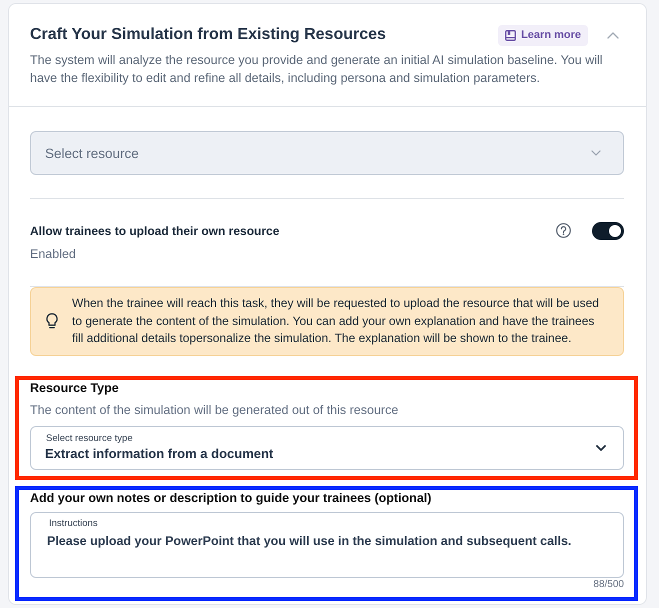 This screenshot has width=659, height=608. I want to click on lightbulb-icon, so click(52, 321).